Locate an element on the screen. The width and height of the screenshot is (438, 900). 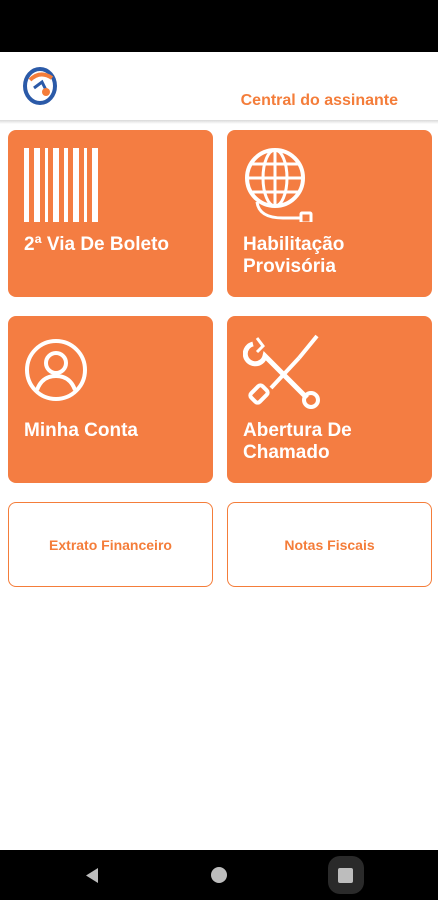
page-title: Central do assinante is located at coordinates (319, 100).